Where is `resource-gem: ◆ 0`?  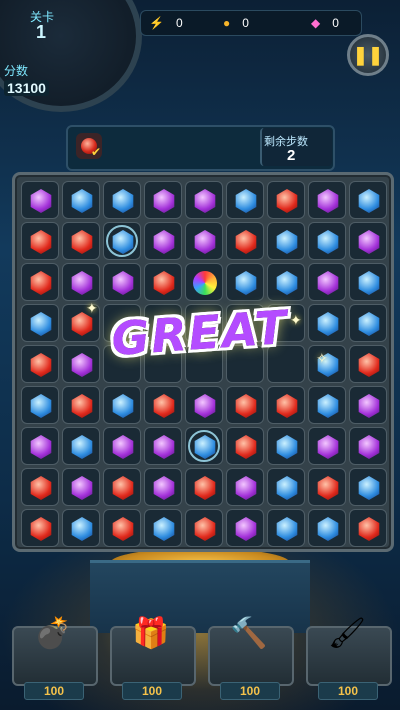
resource-gem: ◆ 0 is located at coordinates (325, 23).